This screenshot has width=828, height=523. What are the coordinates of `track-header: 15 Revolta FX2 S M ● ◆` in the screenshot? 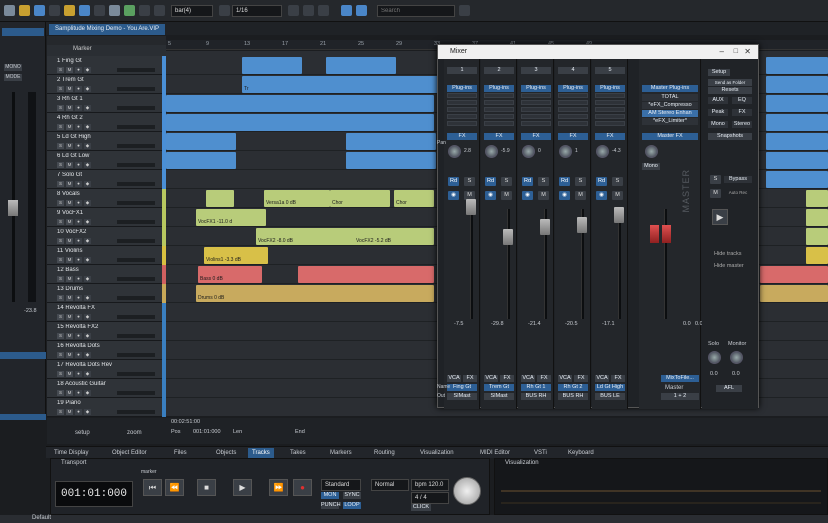 It's located at (106, 331).